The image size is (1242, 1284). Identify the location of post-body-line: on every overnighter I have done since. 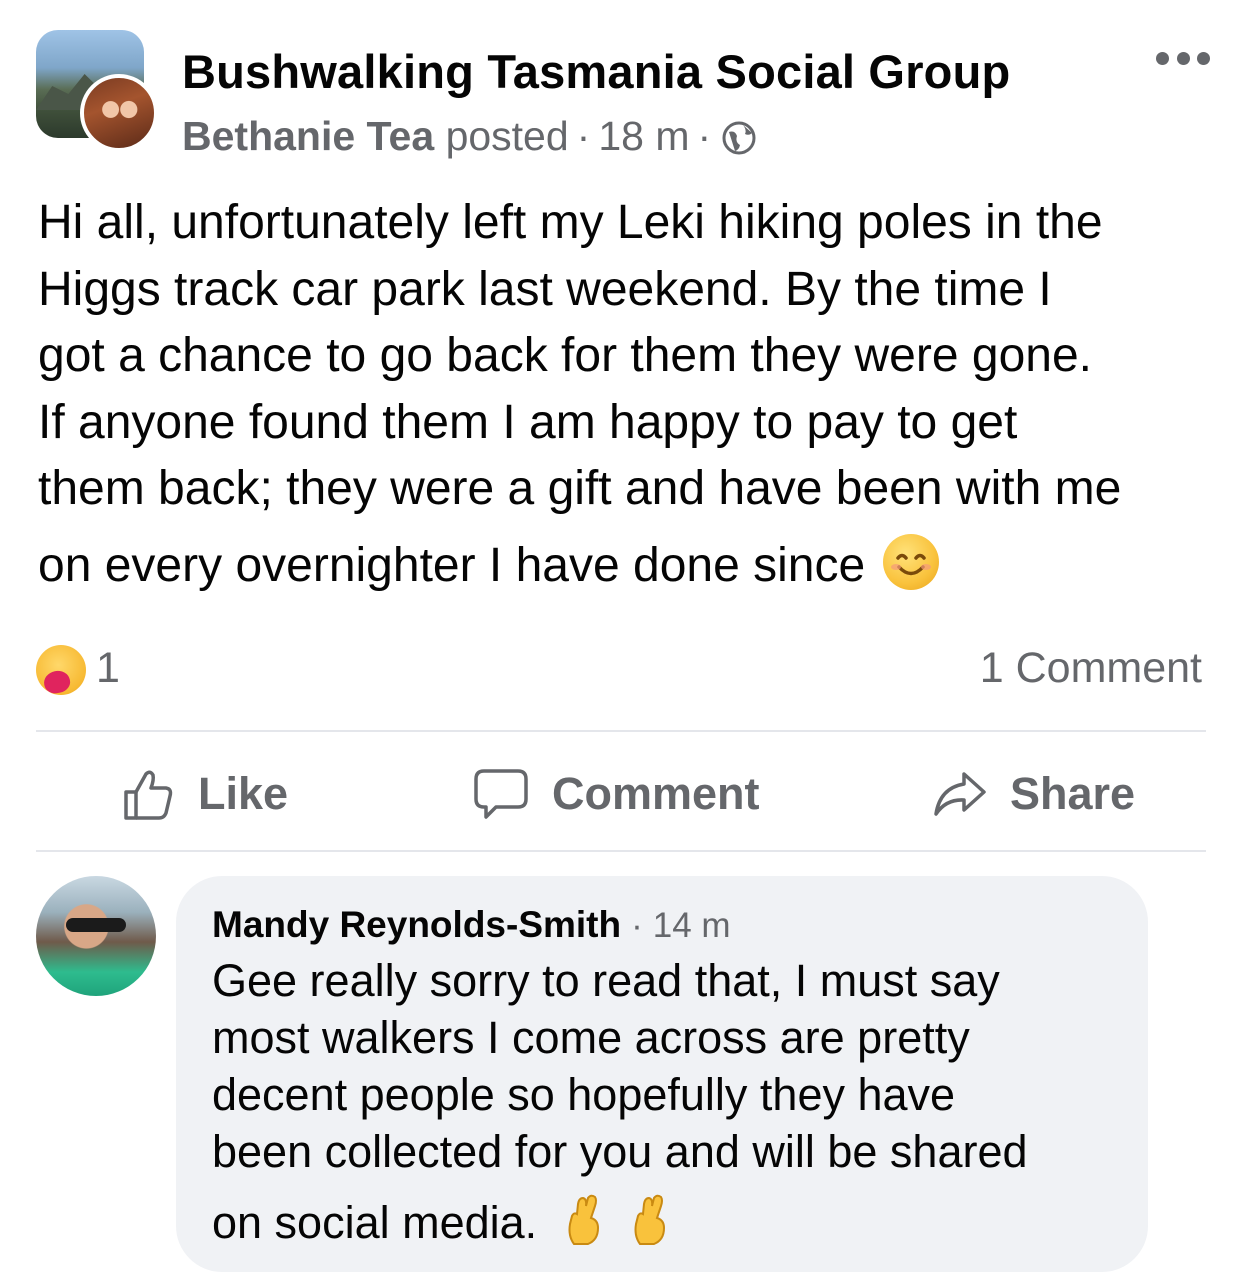
(452, 565).